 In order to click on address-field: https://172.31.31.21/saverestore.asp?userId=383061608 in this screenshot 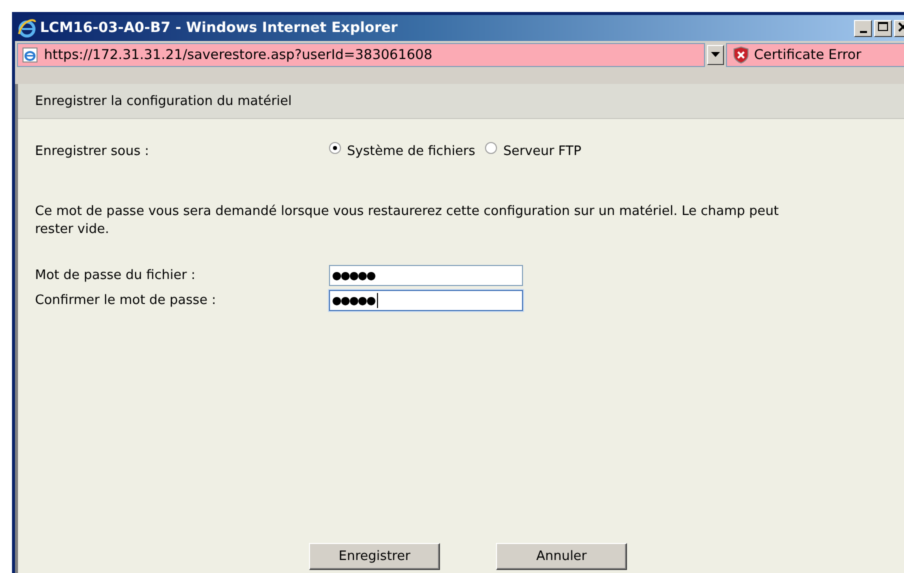, I will do `click(361, 55)`.